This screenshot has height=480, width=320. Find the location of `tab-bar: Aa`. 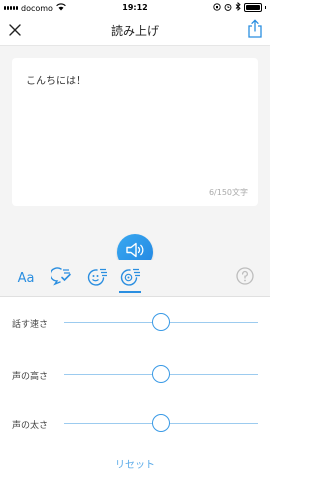

tab-bar: Aa is located at coordinates (135, 278).